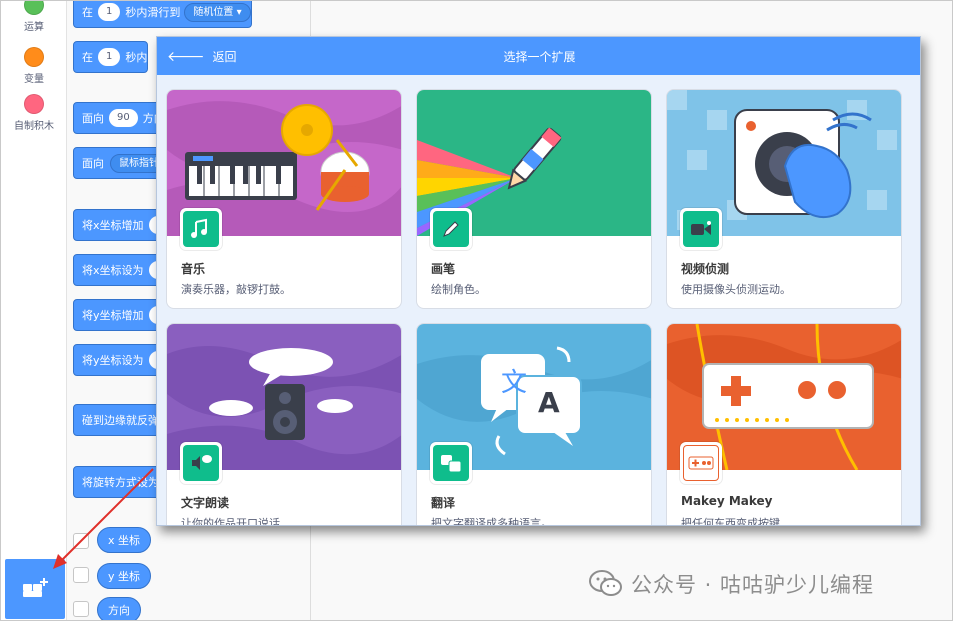 The width and height of the screenshot is (953, 621). What do you see at coordinates (534, 424) in the screenshot?
I see `extension-card-translate: 文 A 翻译 把文字翻译成多种语言。` at bounding box center [534, 424].